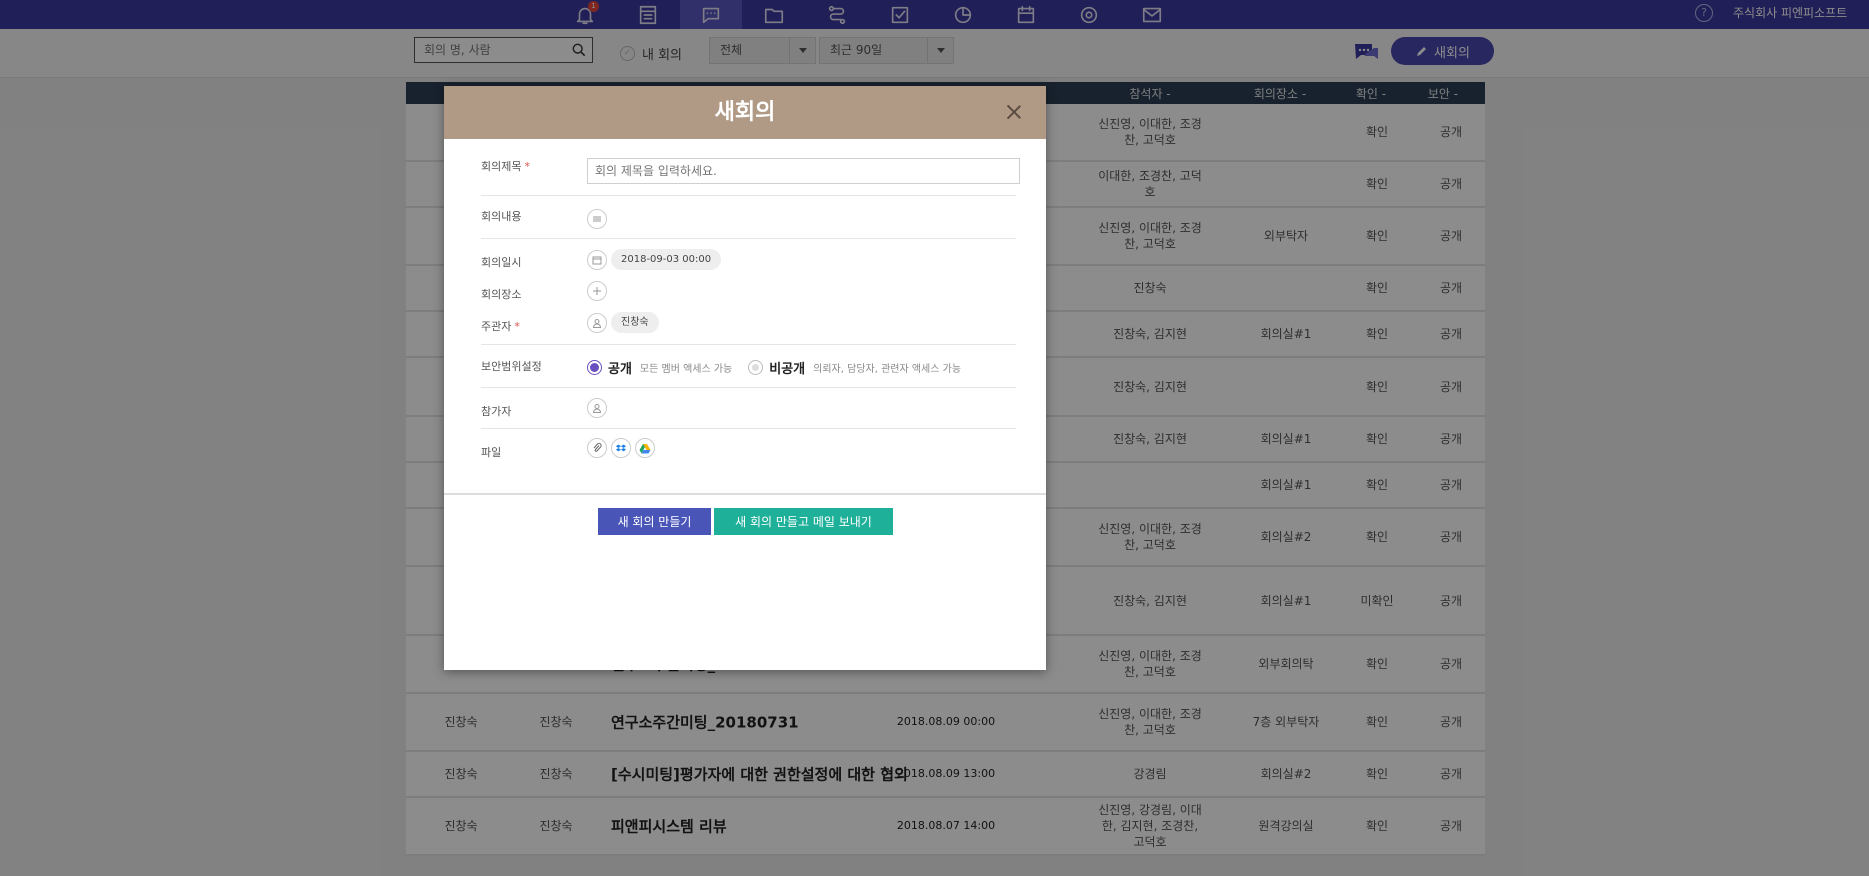  Describe the element at coordinates (501, 294) in the screenshot. I see `place-label: 회의장소` at that location.